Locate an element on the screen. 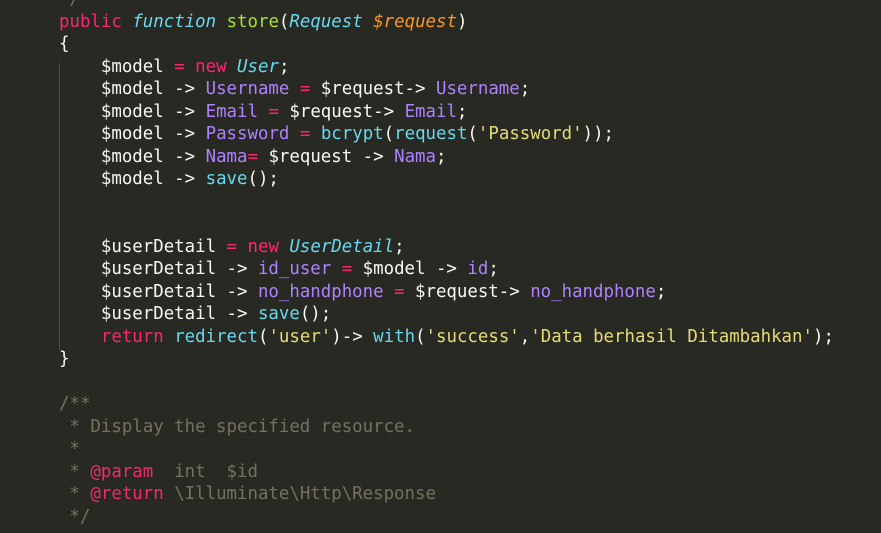  code-token-keyword: public is located at coordinates (90, 21).